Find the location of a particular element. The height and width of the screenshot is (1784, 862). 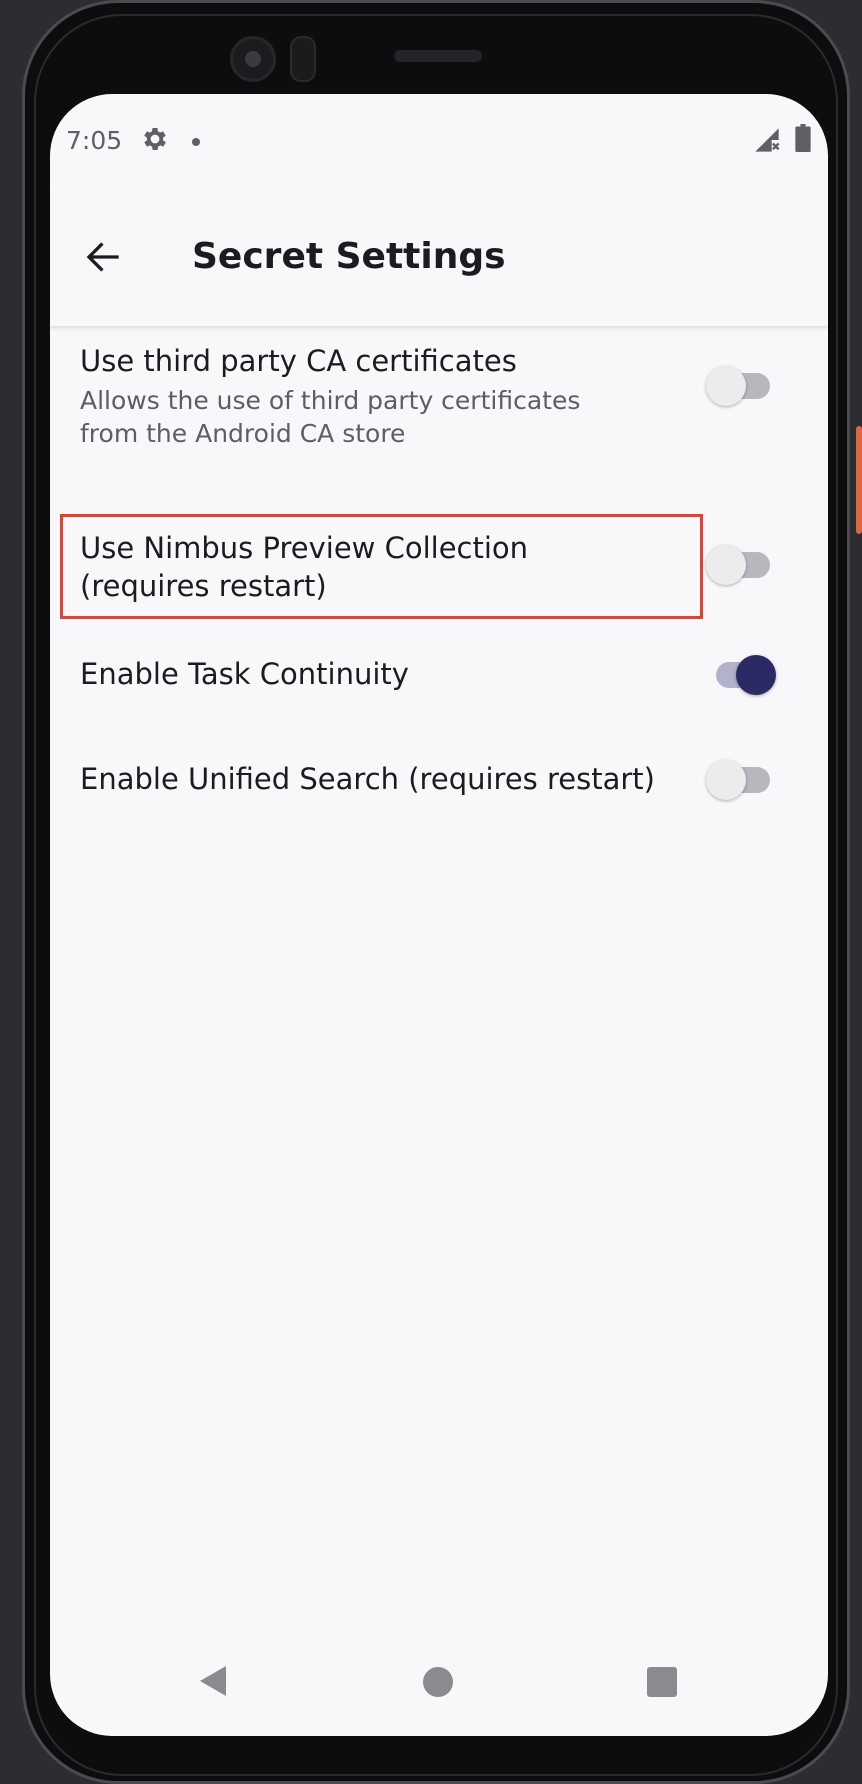

toggle-third-party-ca is located at coordinates (741, 386).